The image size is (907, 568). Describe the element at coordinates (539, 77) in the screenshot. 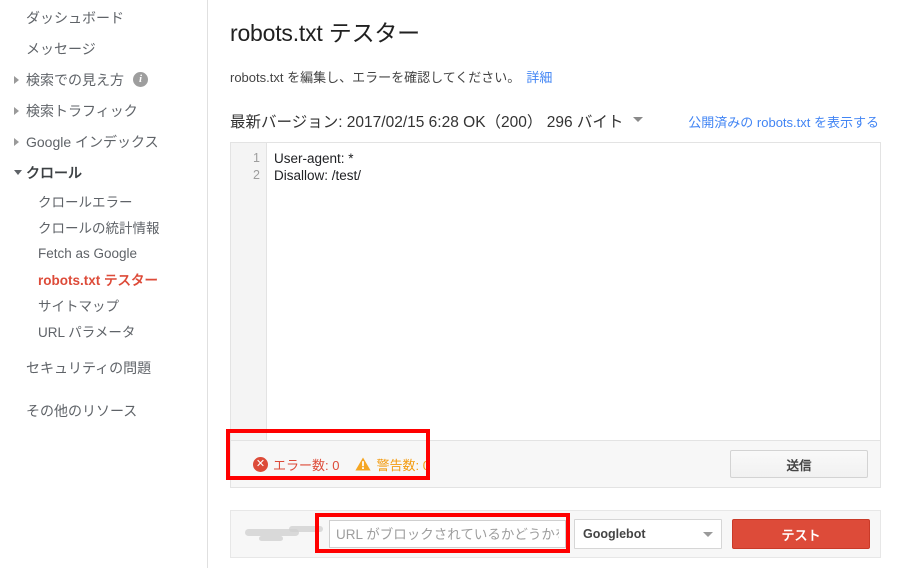

I see `learn-more-link: 詳細` at that location.